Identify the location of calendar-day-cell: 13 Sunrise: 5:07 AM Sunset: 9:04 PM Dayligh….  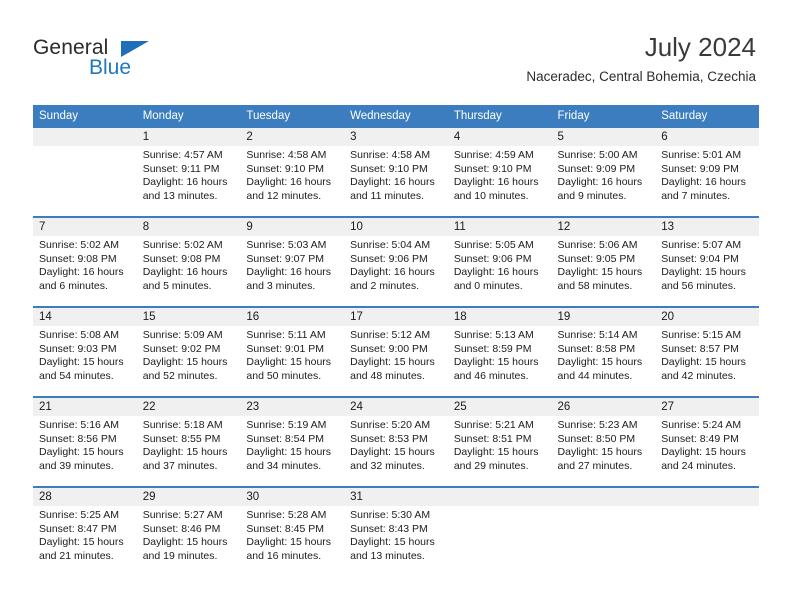
(707, 262).